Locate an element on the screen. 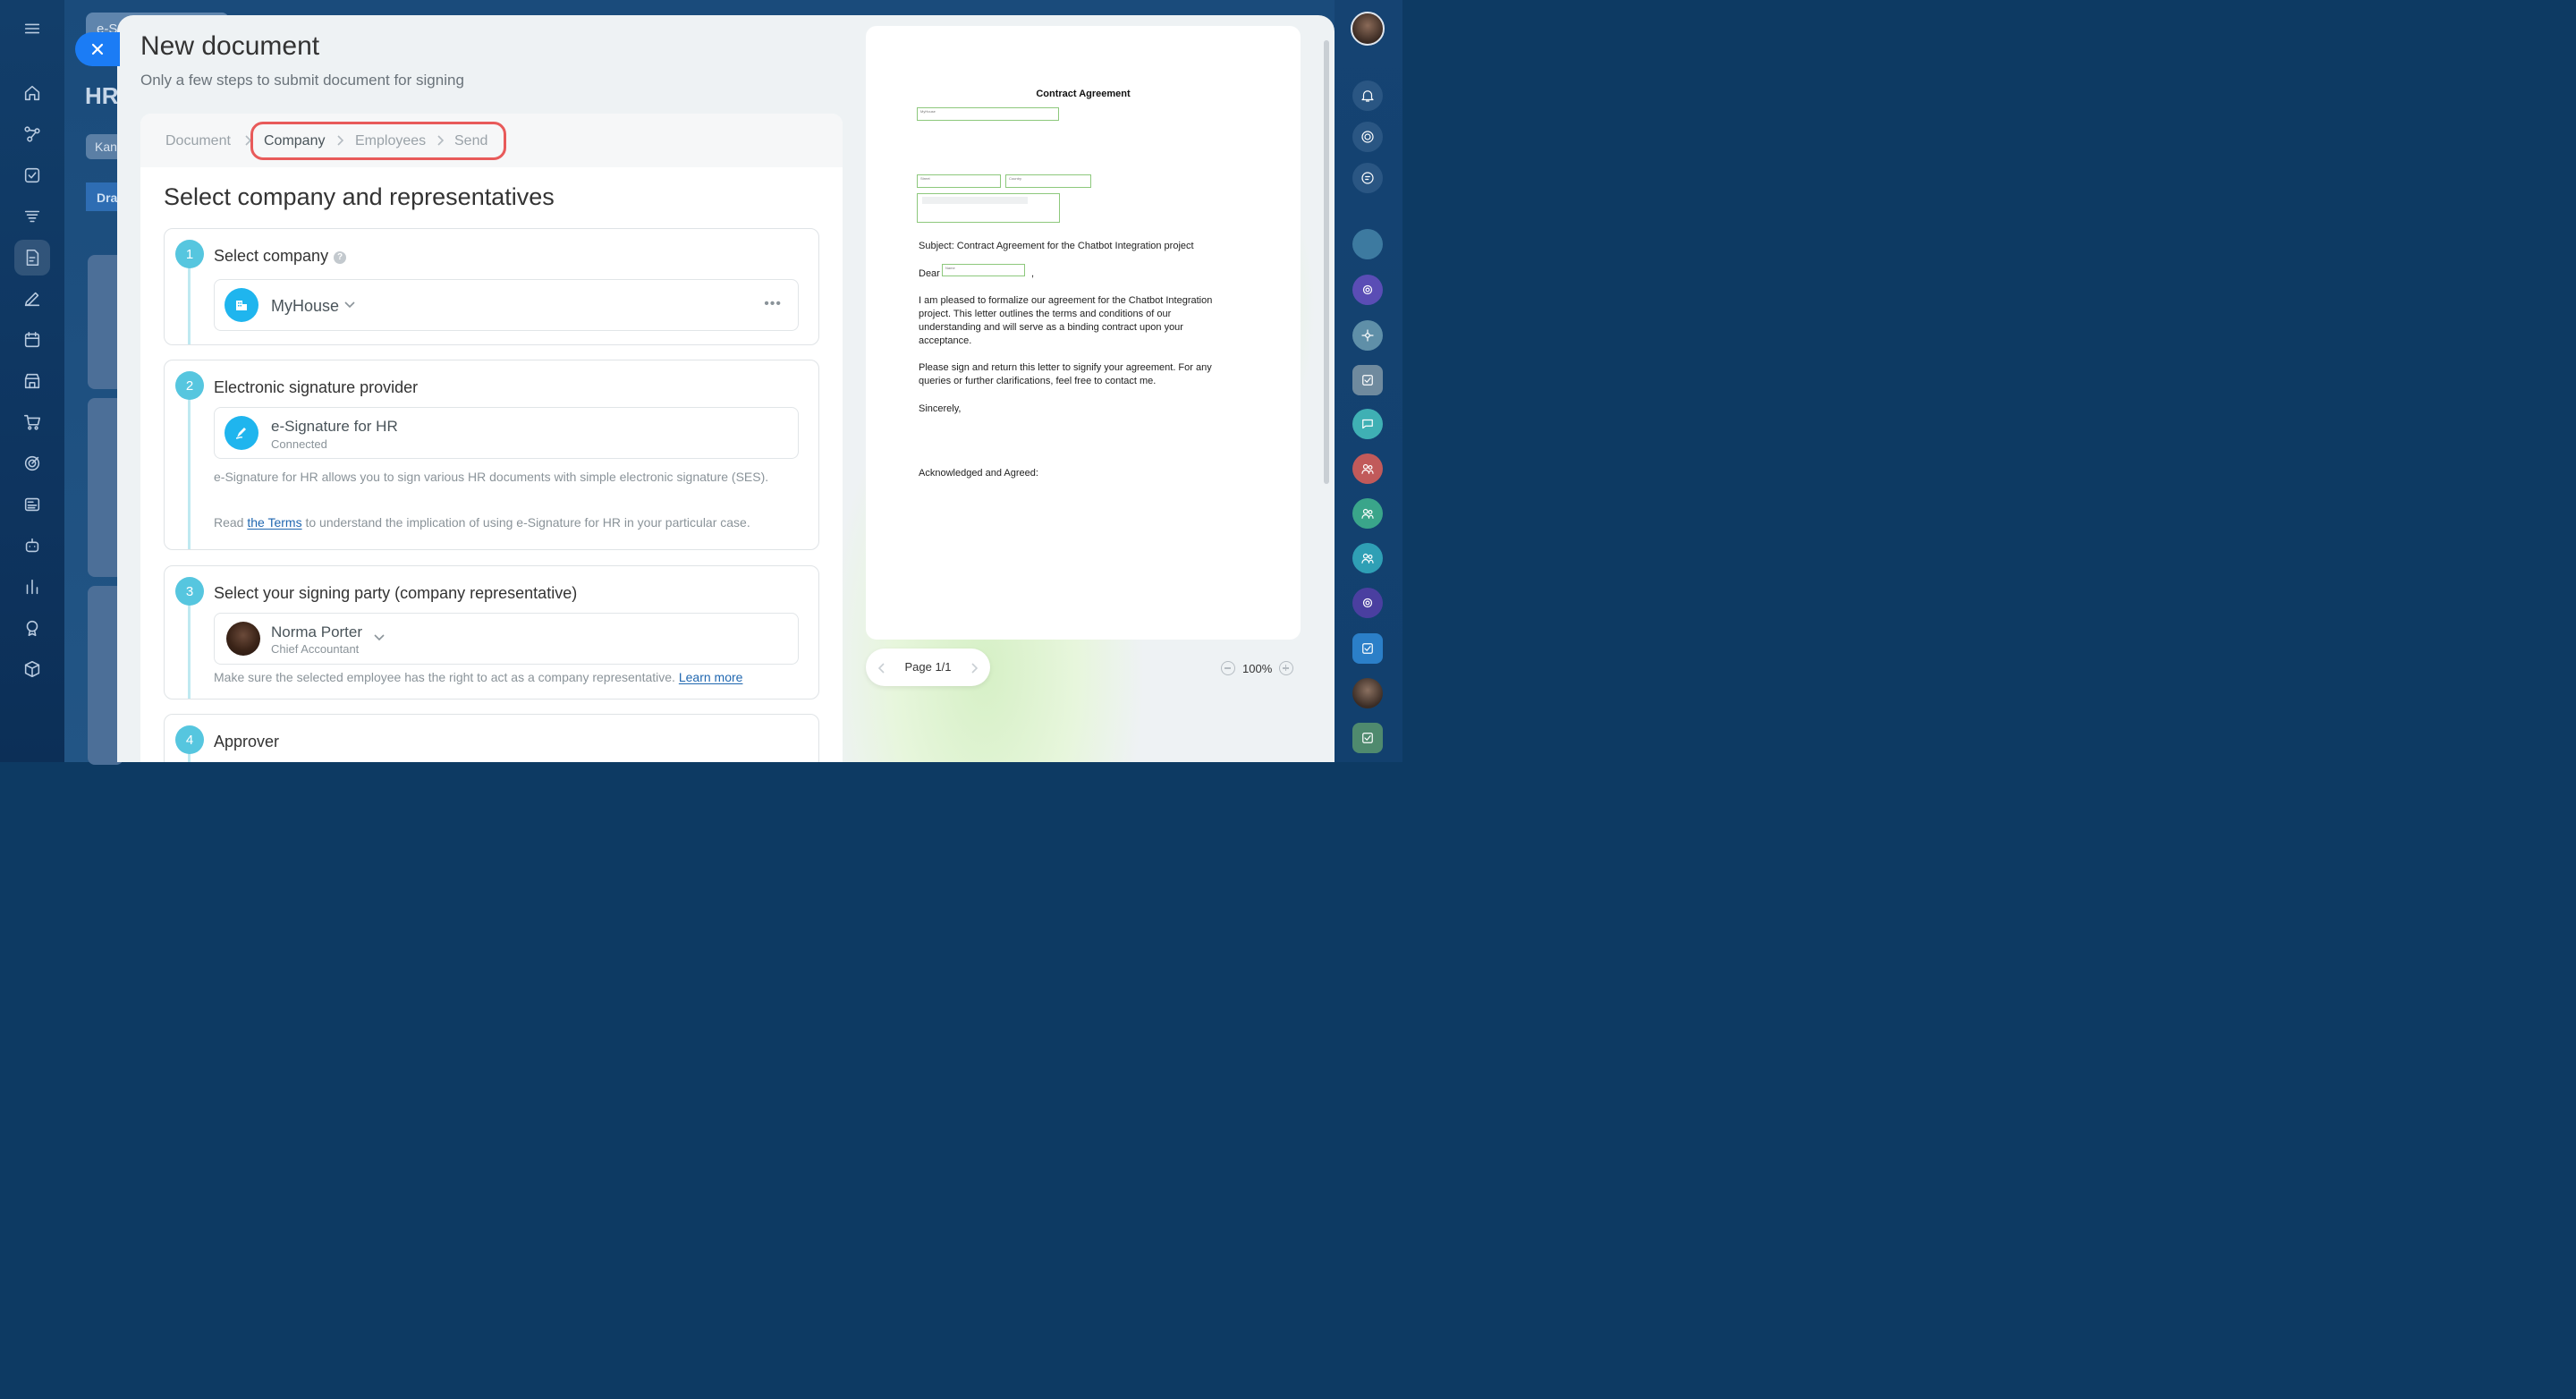  user-avatar is located at coordinates (1368, 29).